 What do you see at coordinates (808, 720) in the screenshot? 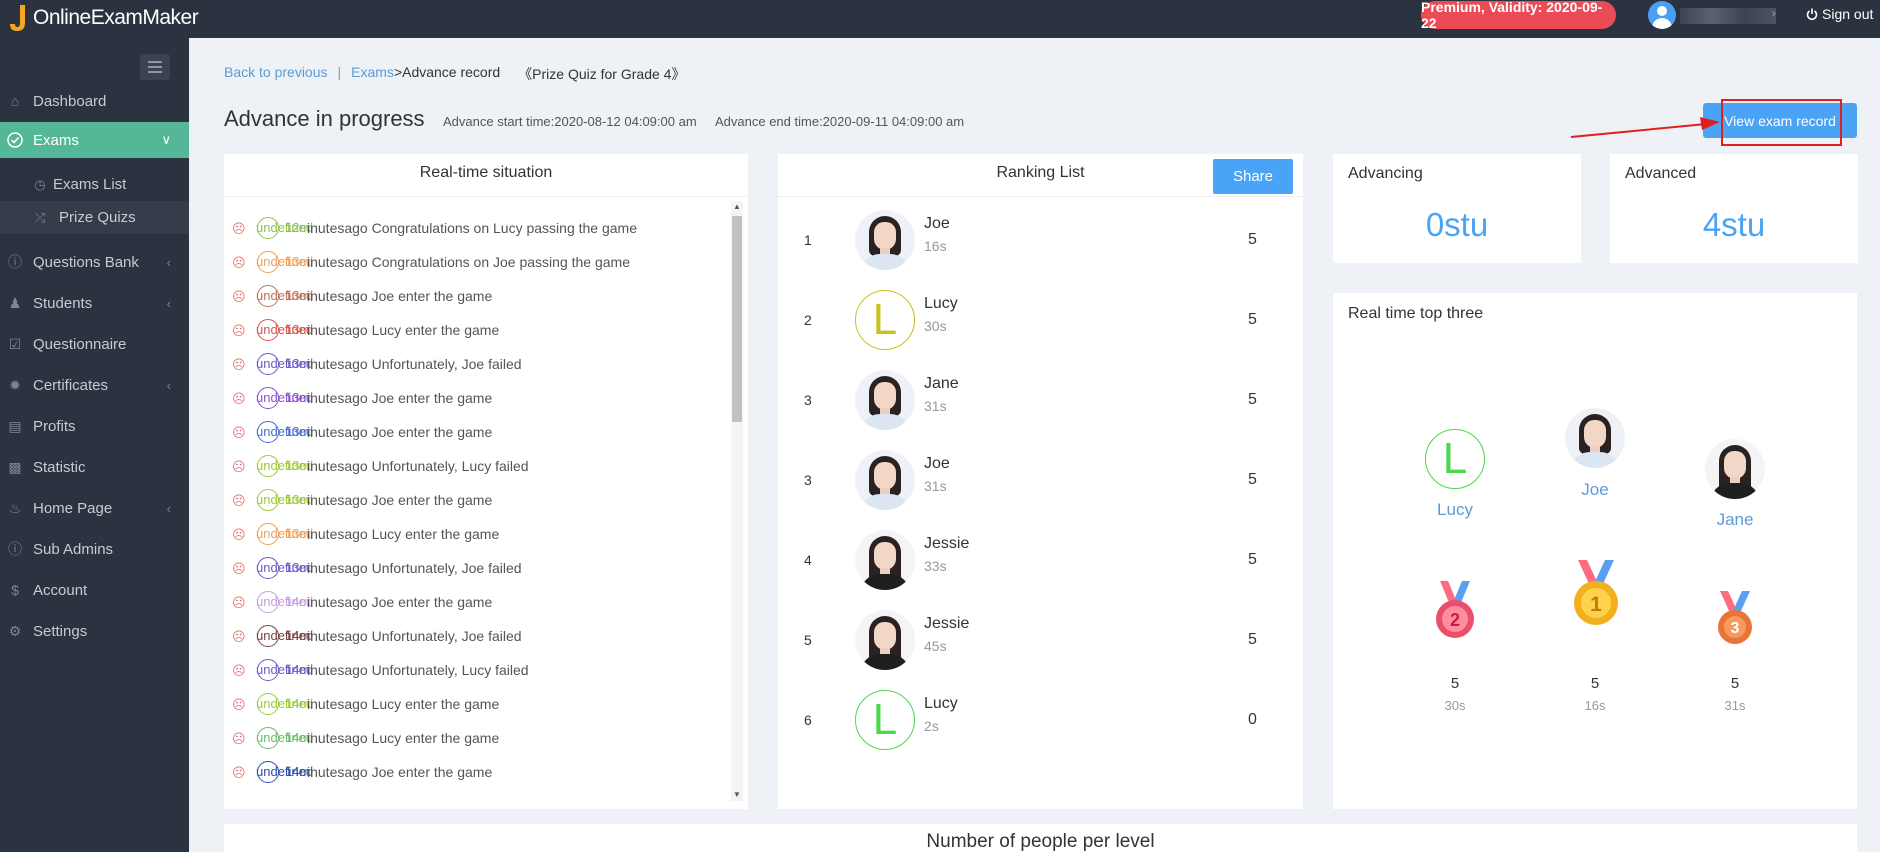
I see `rank-position: 6` at bounding box center [808, 720].